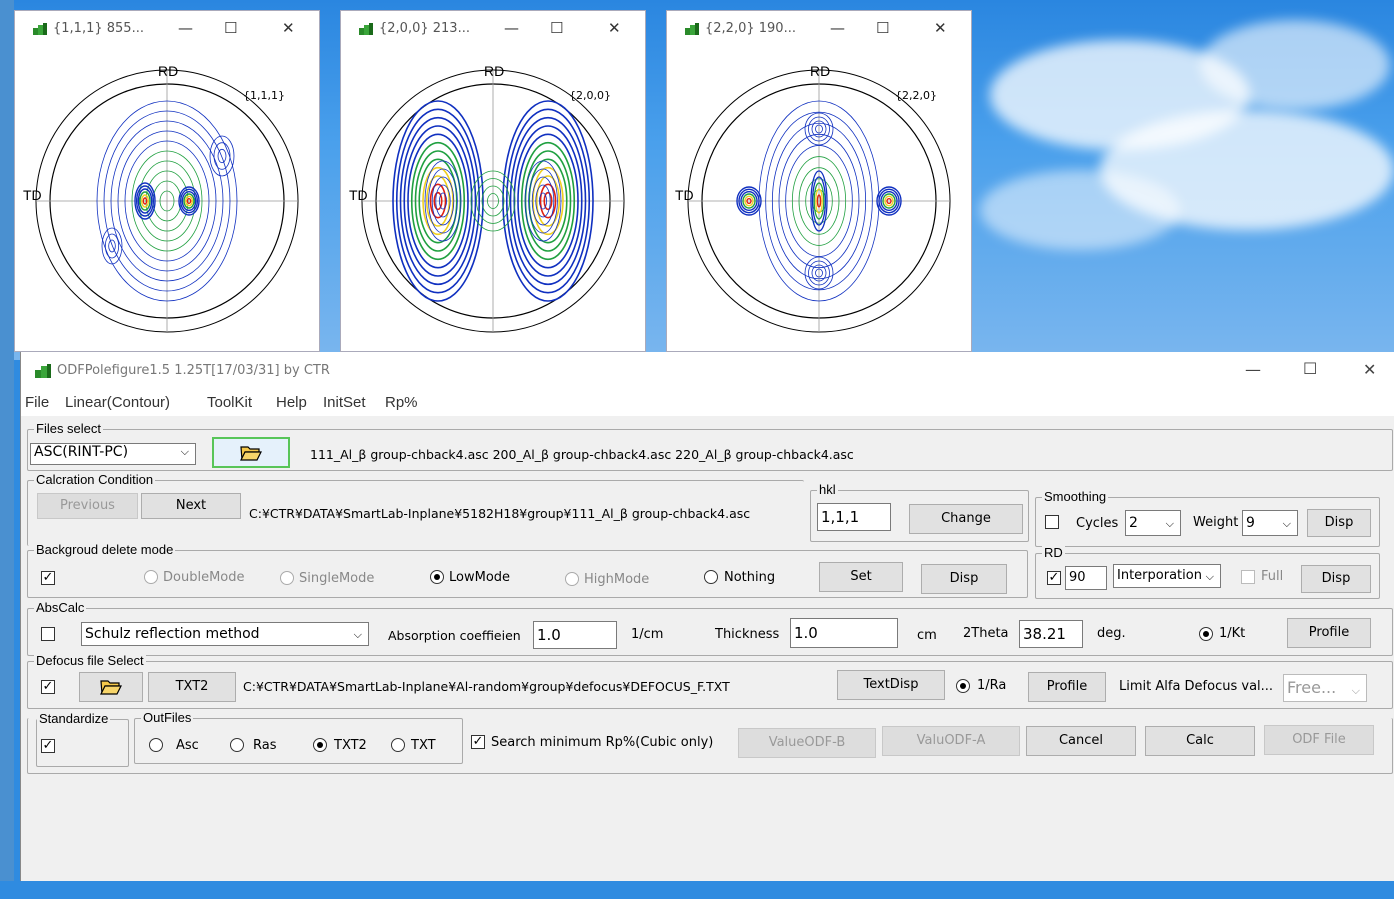 This screenshot has width=1394, height=899. I want to click on pole-window-200: {2,0,0} 213... — ☐ ✕ RD TD {2,0,0}, so click(493, 181).